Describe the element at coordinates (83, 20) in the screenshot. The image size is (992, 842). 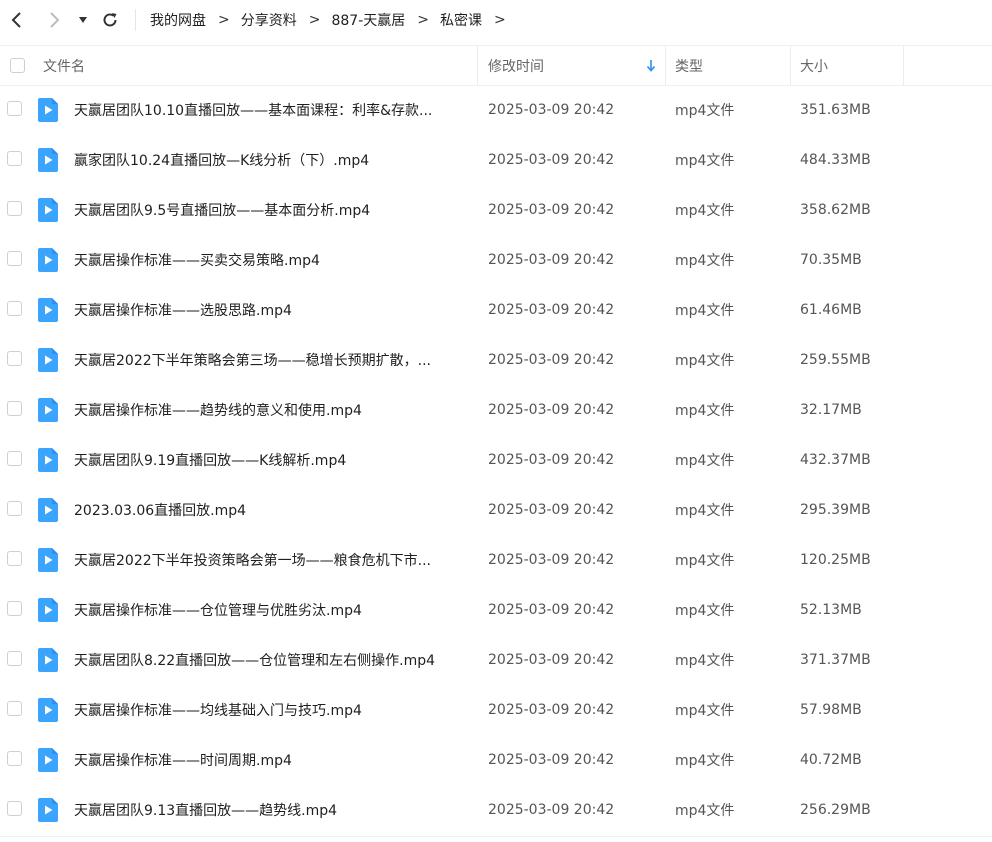
I see `history-dropdown-button` at that location.